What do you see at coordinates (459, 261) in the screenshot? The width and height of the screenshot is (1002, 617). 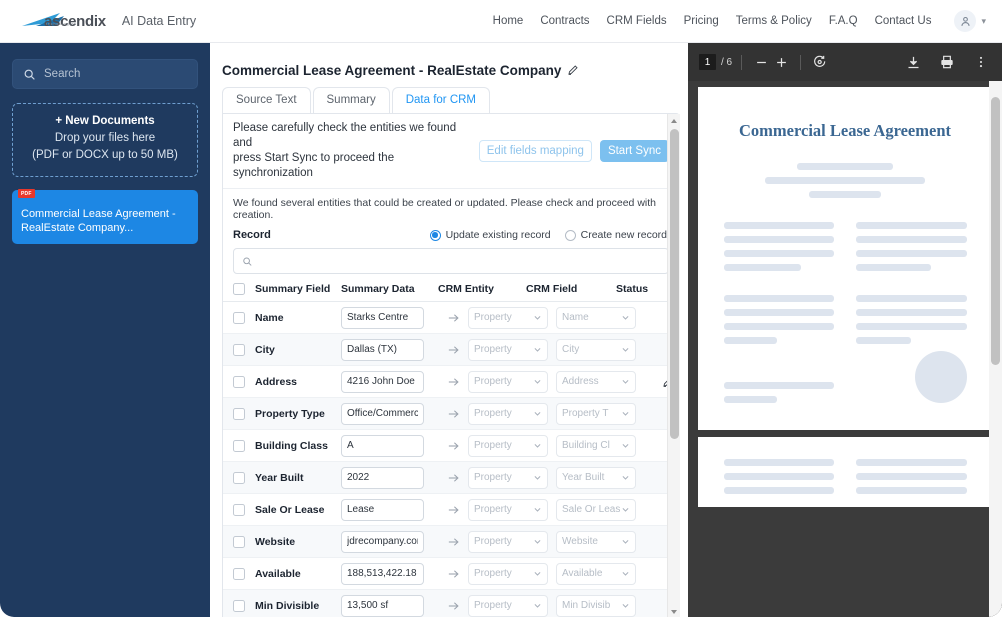 I see `record-search-input` at bounding box center [459, 261].